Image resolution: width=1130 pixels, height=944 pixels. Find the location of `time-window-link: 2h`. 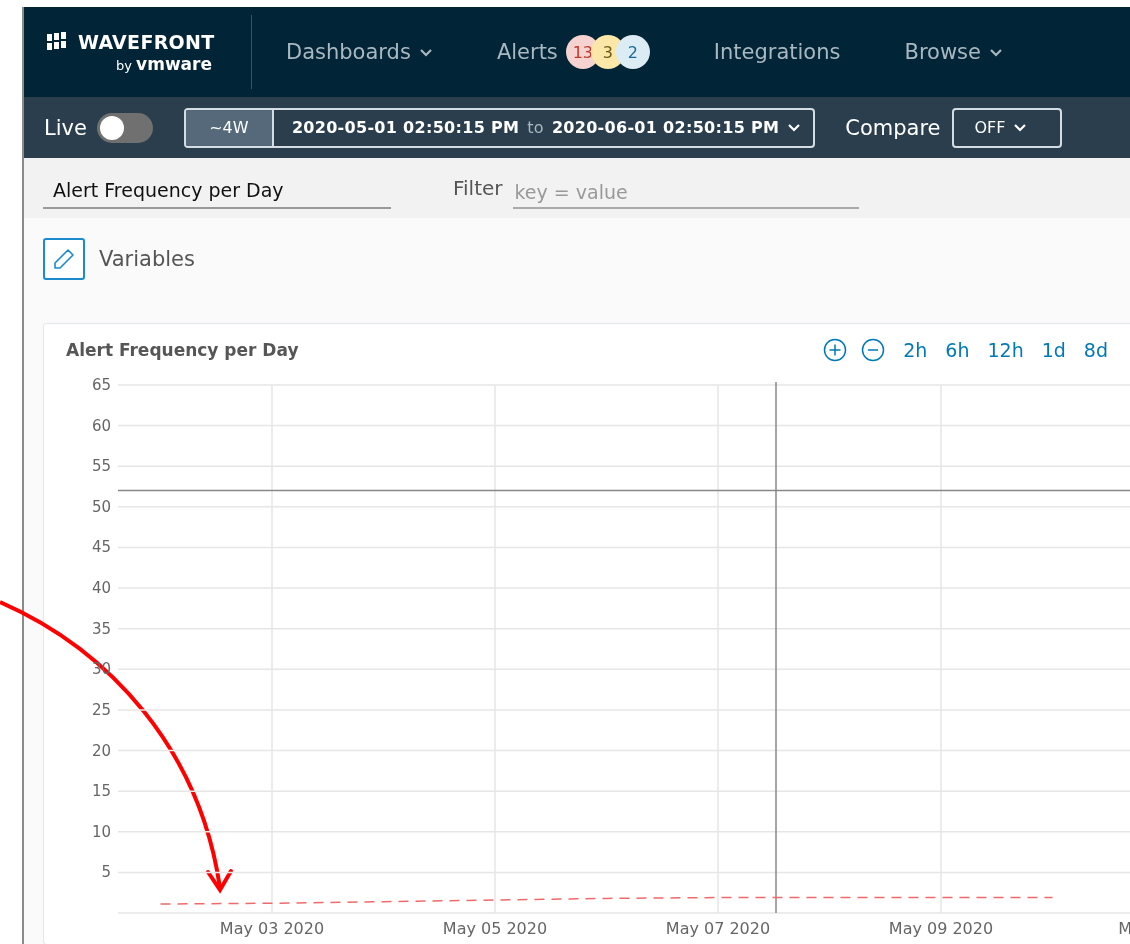

time-window-link: 2h is located at coordinates (915, 350).